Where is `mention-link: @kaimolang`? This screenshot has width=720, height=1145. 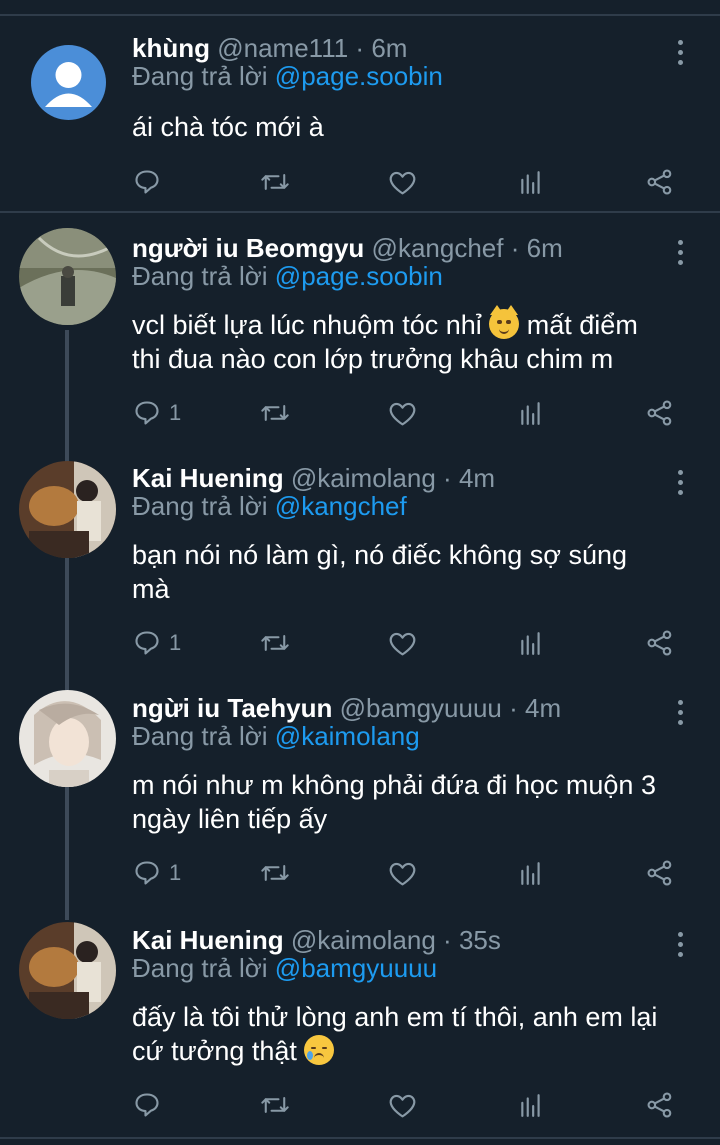
mention-link: @kaimolang is located at coordinates (347, 736).